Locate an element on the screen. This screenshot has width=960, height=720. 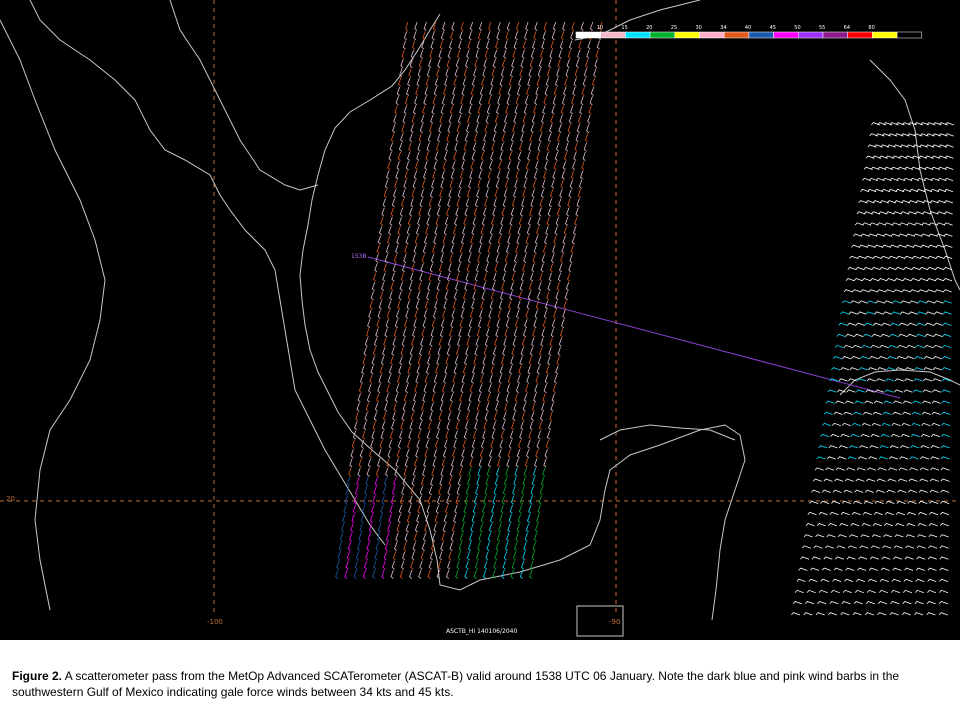
grid-label-lat-20: 20 is located at coordinates (10, 499).